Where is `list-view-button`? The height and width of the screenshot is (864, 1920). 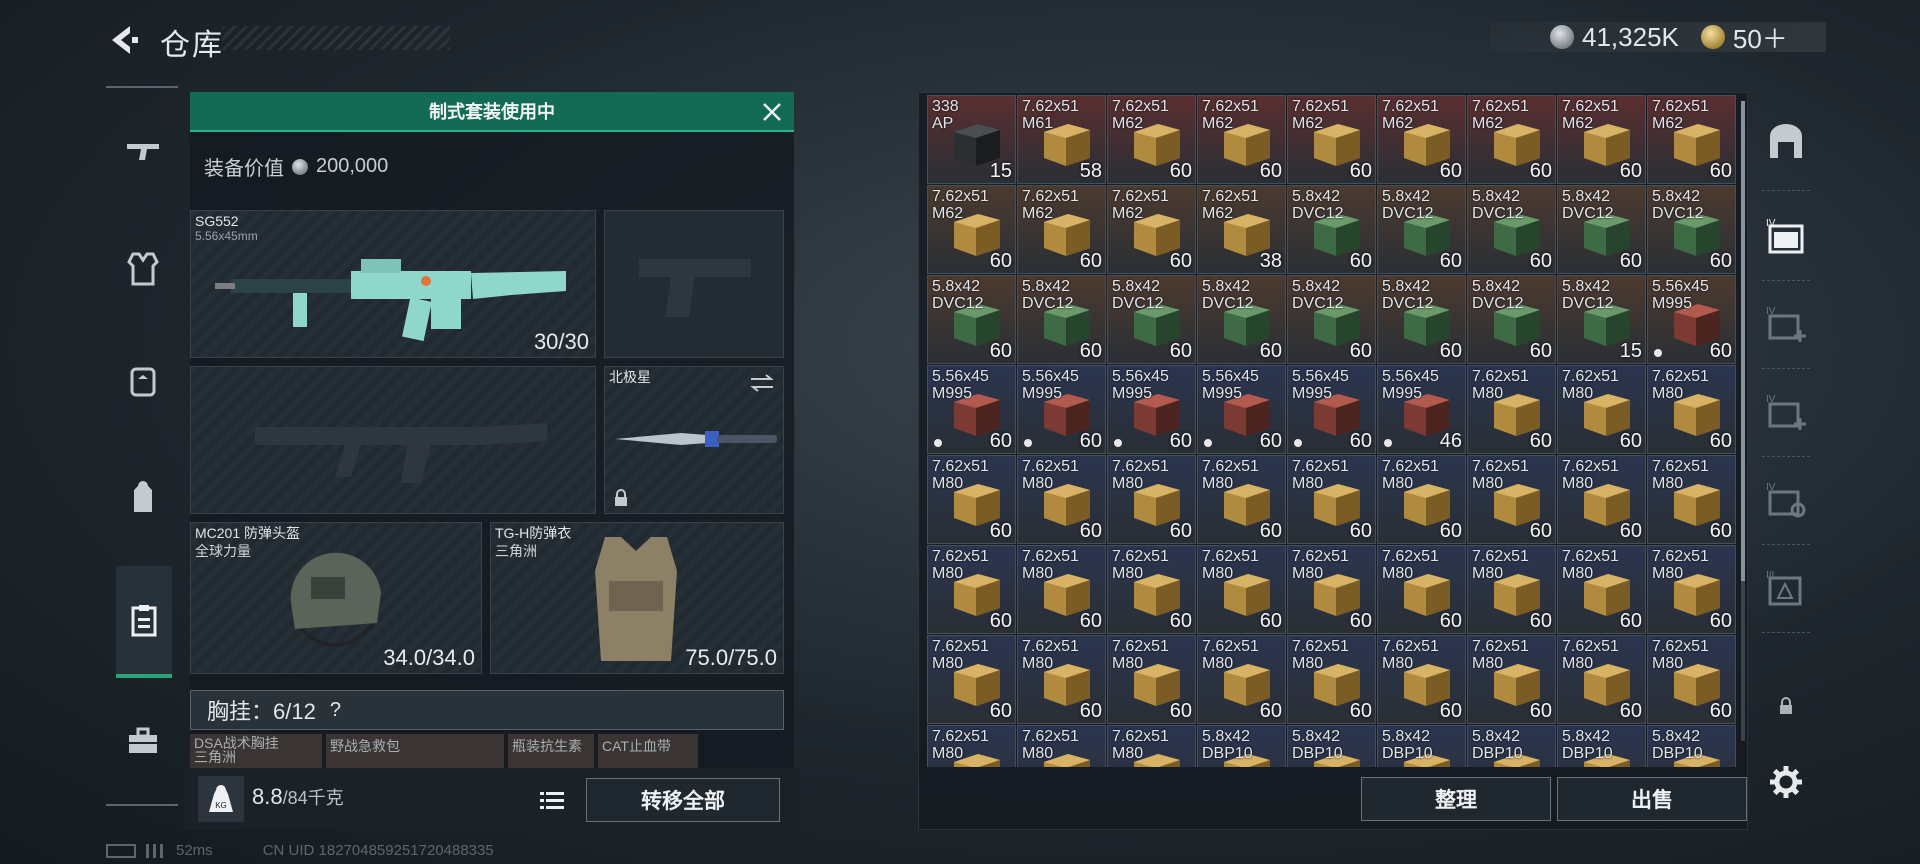
list-view-button is located at coordinates (552, 800).